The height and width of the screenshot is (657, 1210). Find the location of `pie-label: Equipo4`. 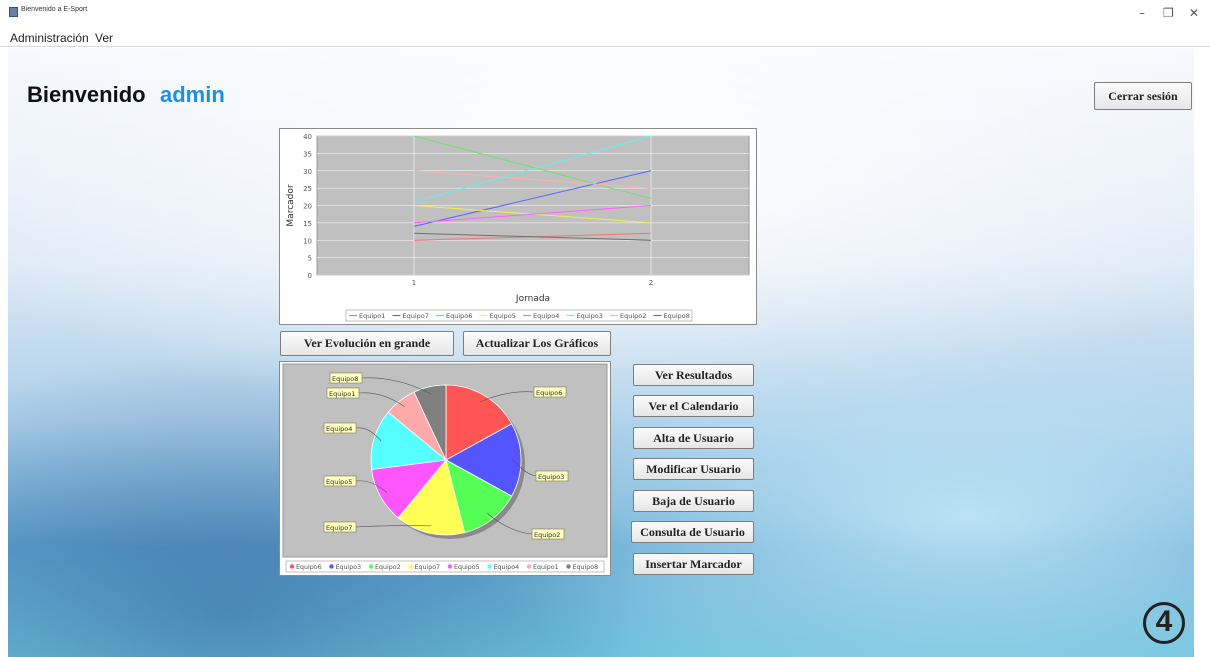

pie-label: Equipo4 is located at coordinates (339, 429).